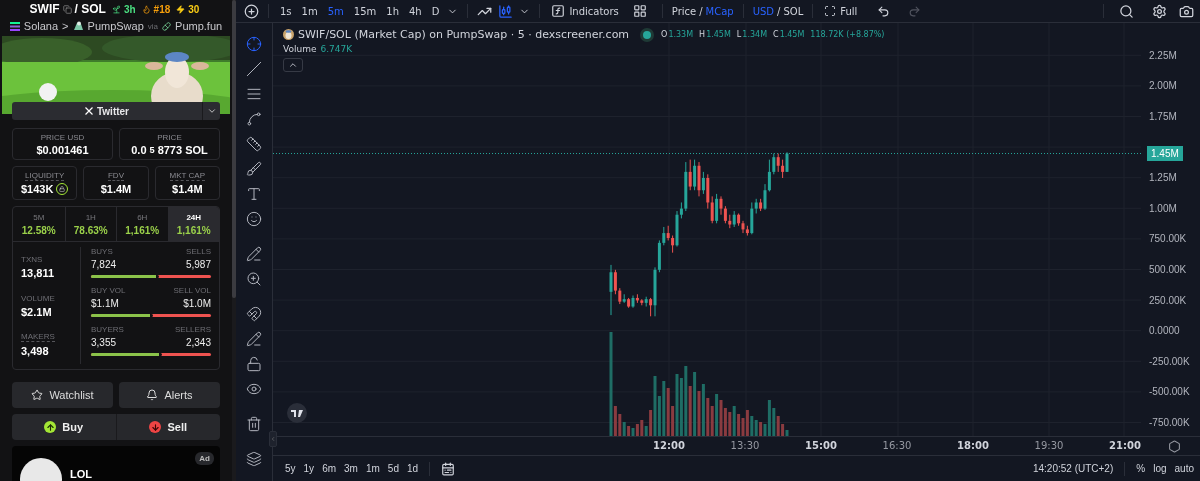 The width and height of the screenshot is (1200, 481). Describe the element at coordinates (1186, 11) in the screenshot. I see `camera-icon` at that location.